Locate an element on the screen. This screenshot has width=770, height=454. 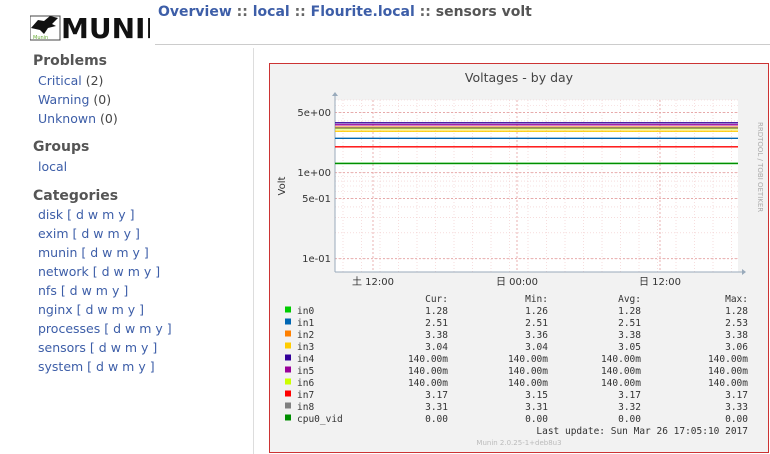
problem-critical: Critical (2) is located at coordinates (70, 80).